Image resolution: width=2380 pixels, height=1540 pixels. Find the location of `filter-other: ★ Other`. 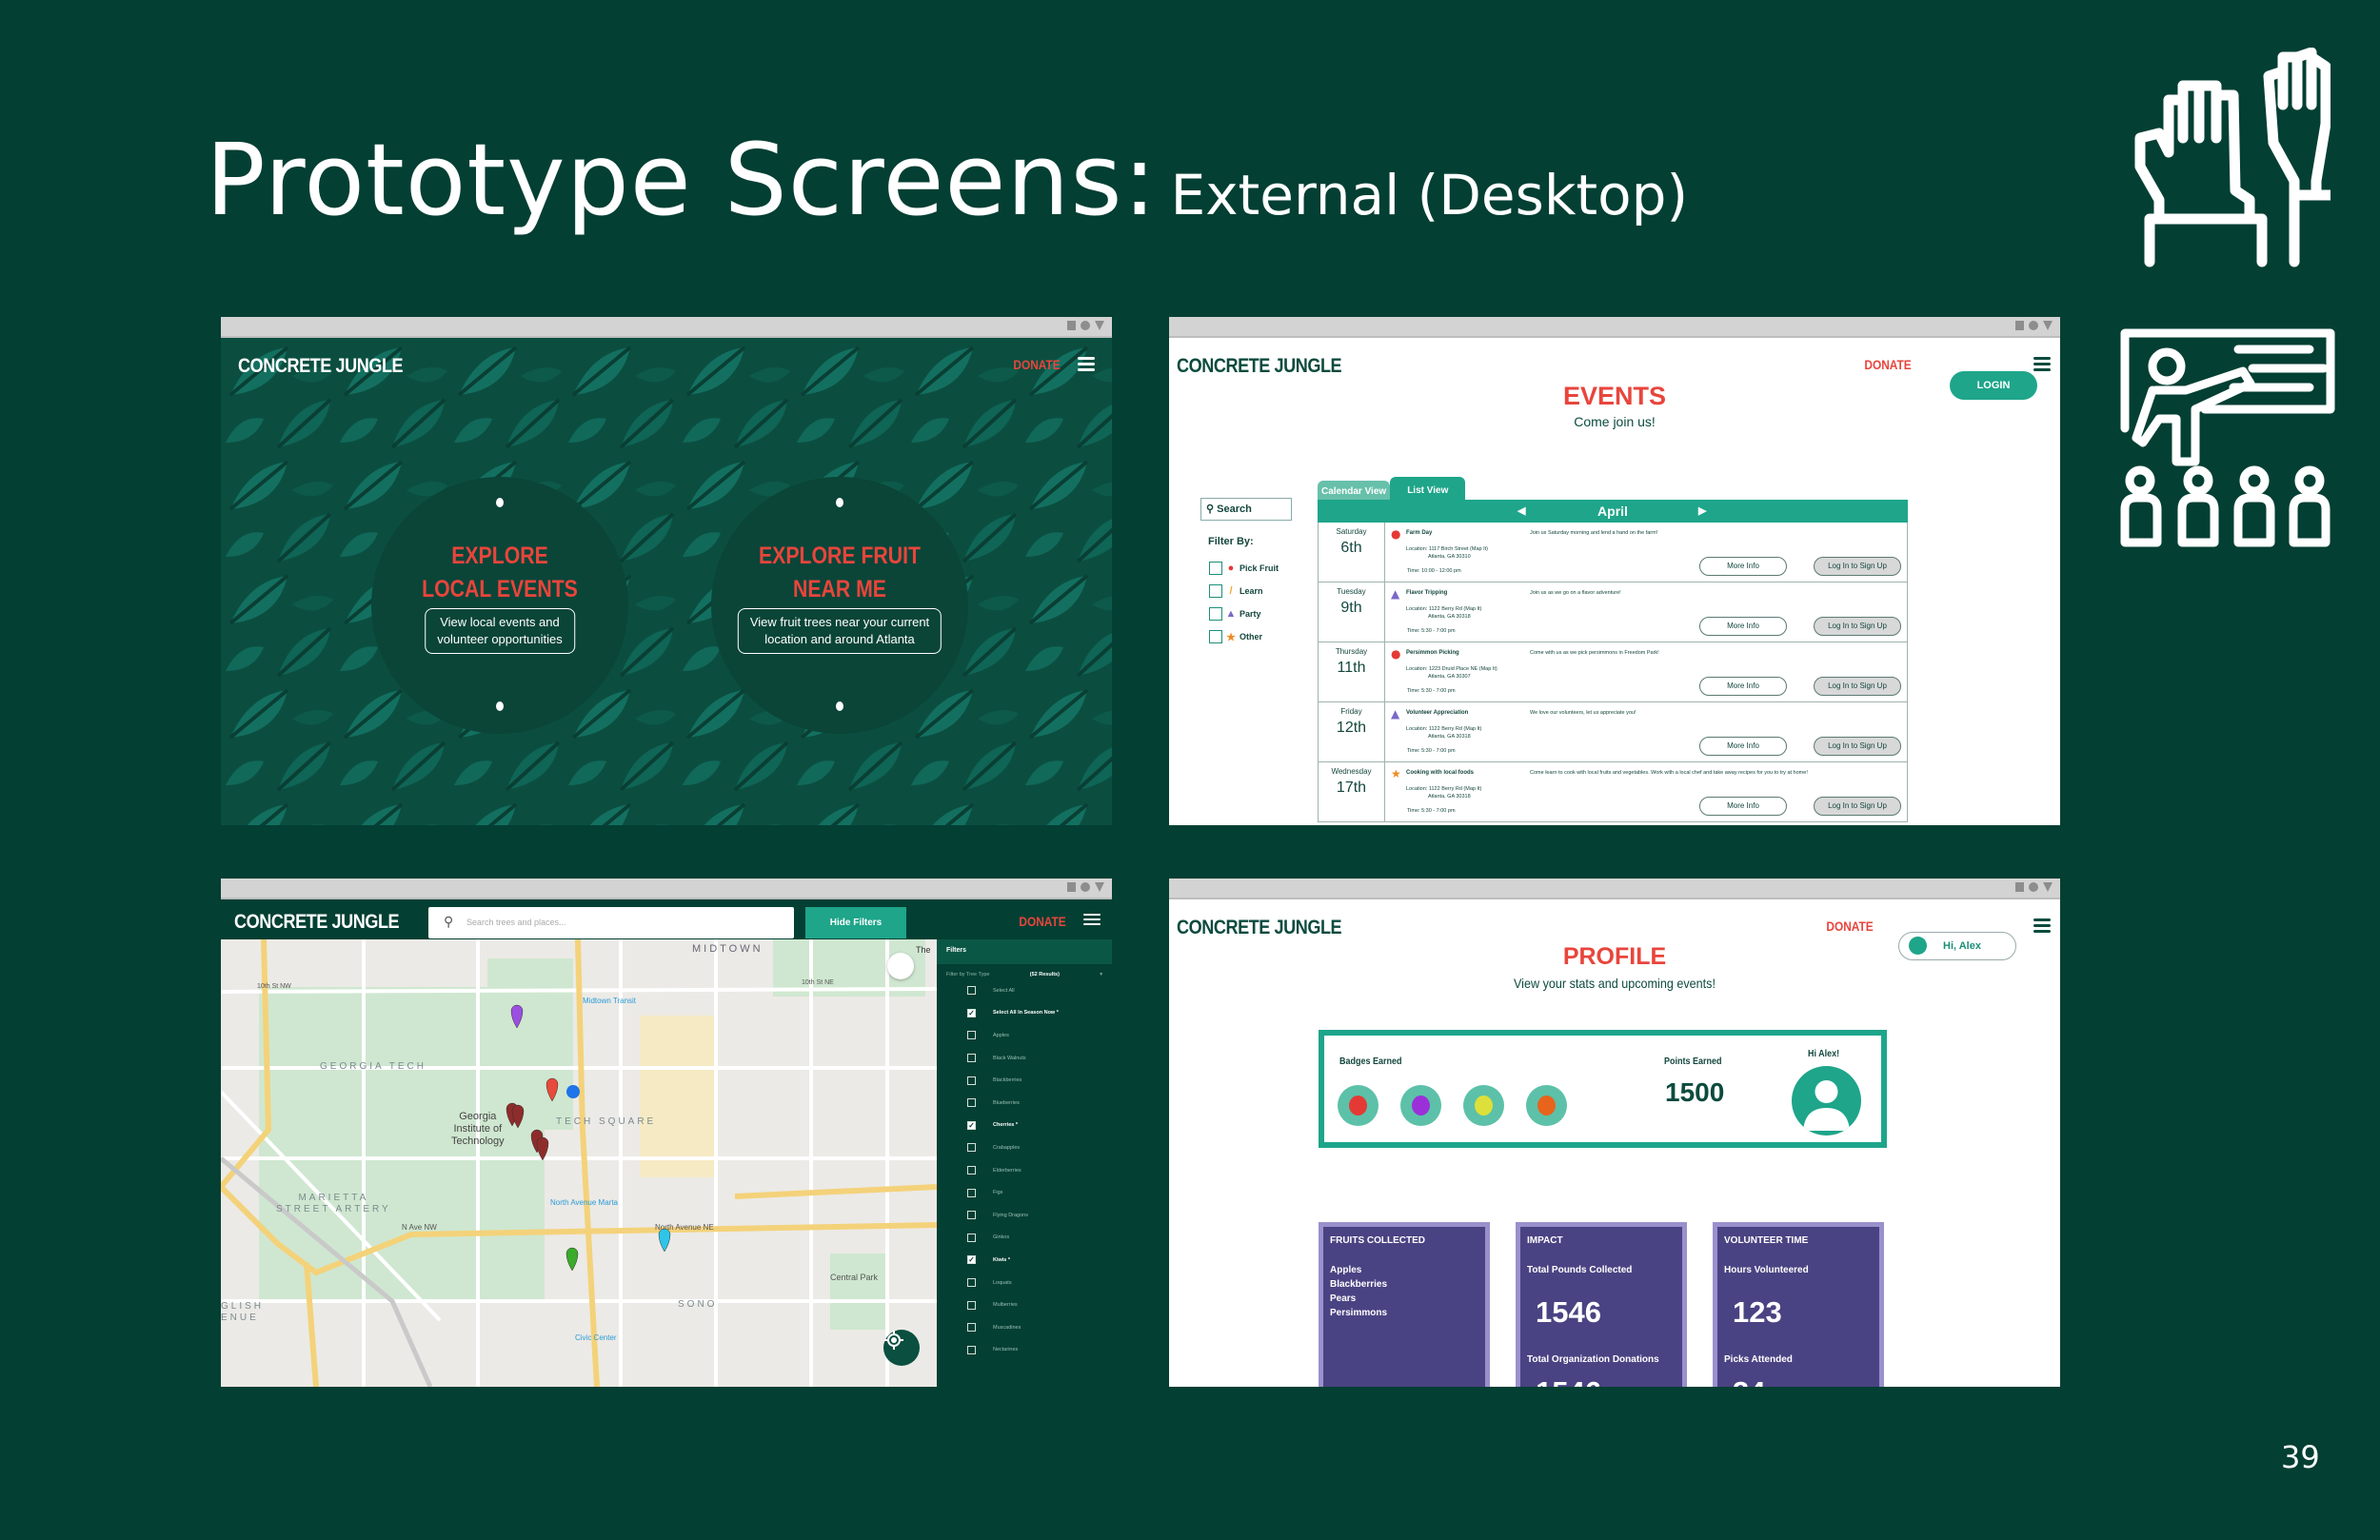

filter-other: ★ Other is located at coordinates (1244, 636).